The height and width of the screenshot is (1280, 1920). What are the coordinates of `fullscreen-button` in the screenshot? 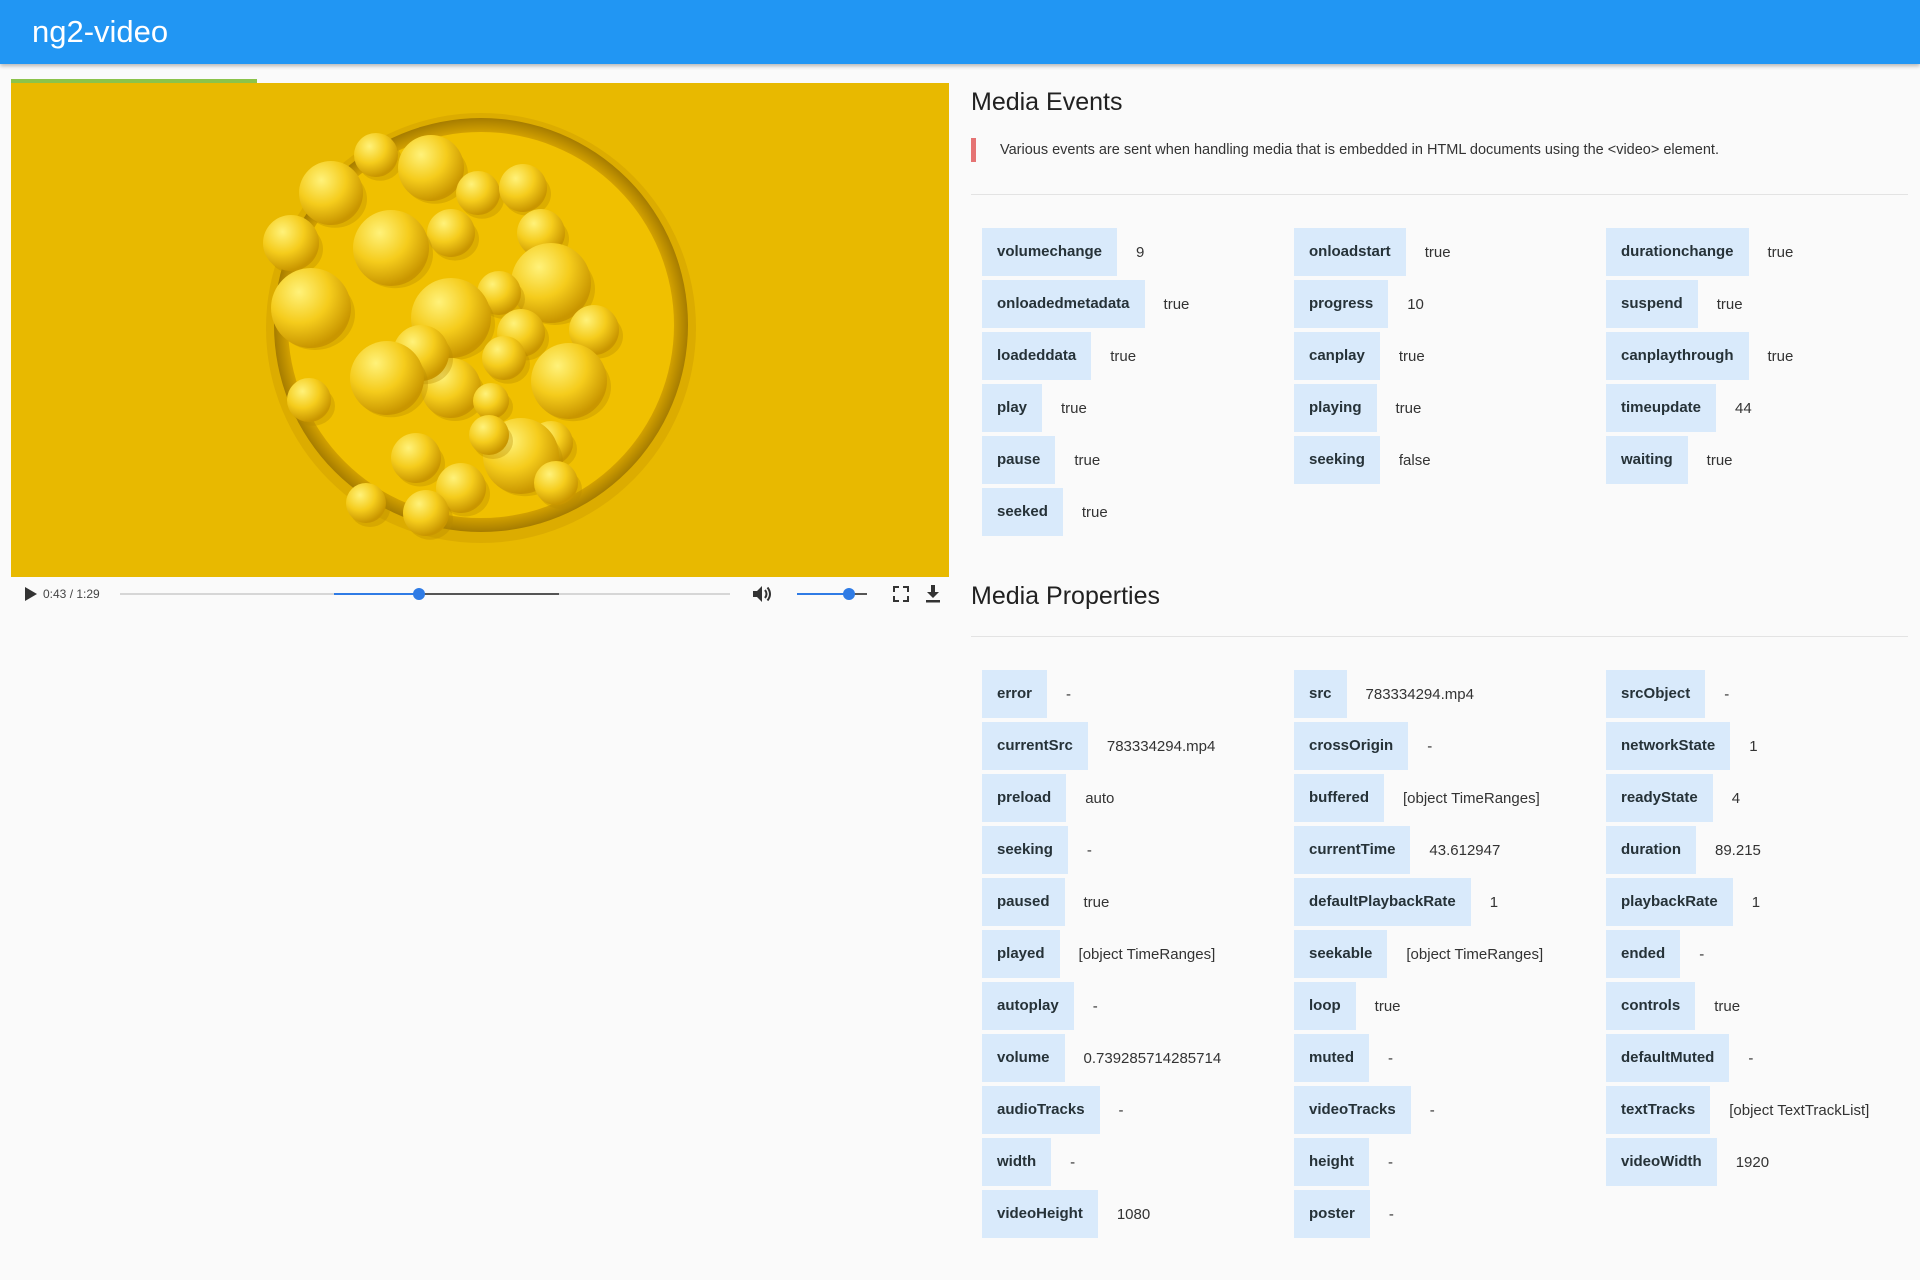 It's located at (901, 594).